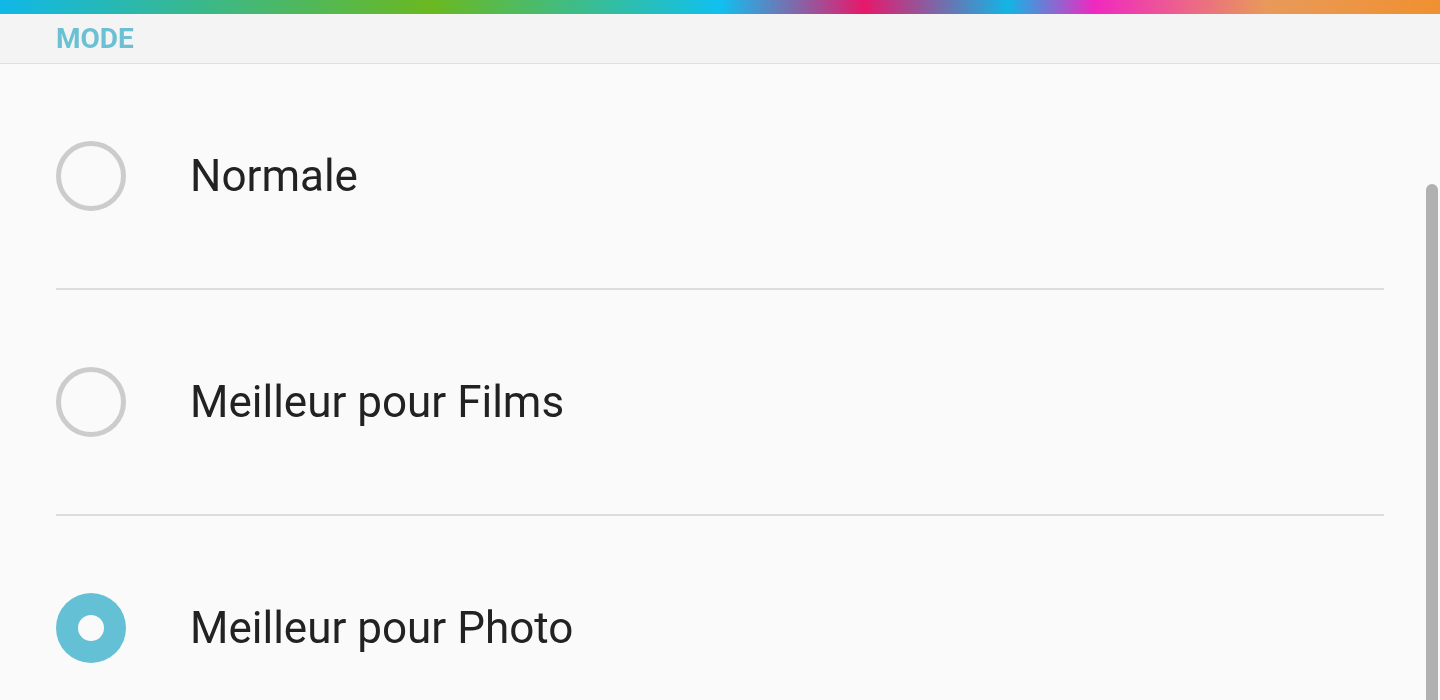 The image size is (1440, 700). Describe the element at coordinates (382, 628) in the screenshot. I see `option-label: Meilleur pour Photo` at that location.